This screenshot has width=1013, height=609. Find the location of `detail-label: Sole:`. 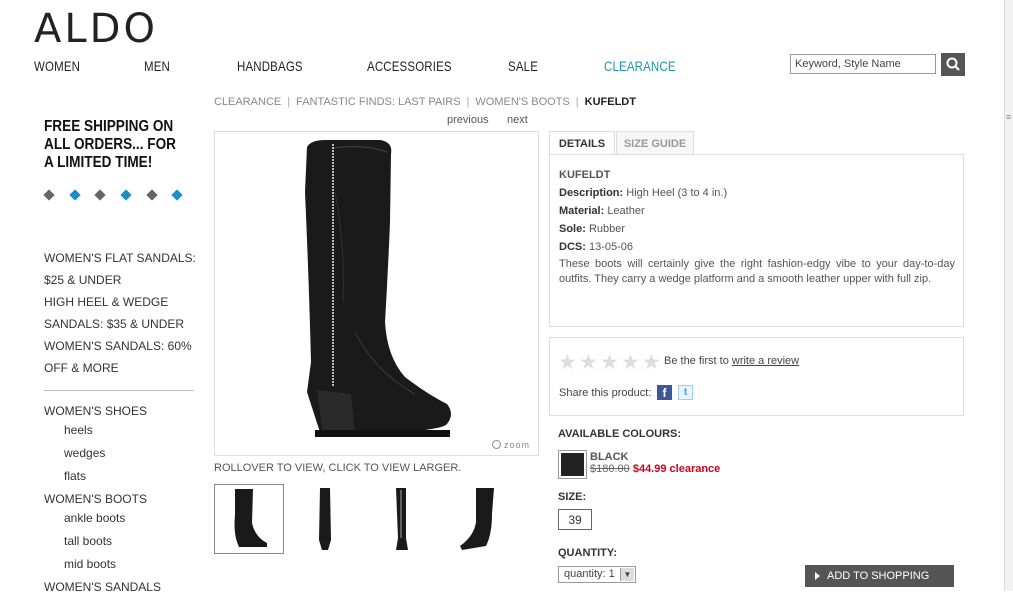

detail-label: Sole: is located at coordinates (572, 229).